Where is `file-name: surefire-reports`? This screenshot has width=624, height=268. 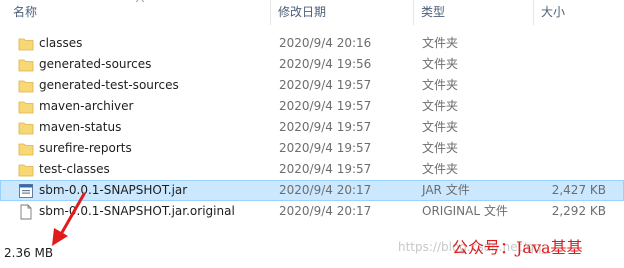 file-name: surefire-reports is located at coordinates (85, 148).